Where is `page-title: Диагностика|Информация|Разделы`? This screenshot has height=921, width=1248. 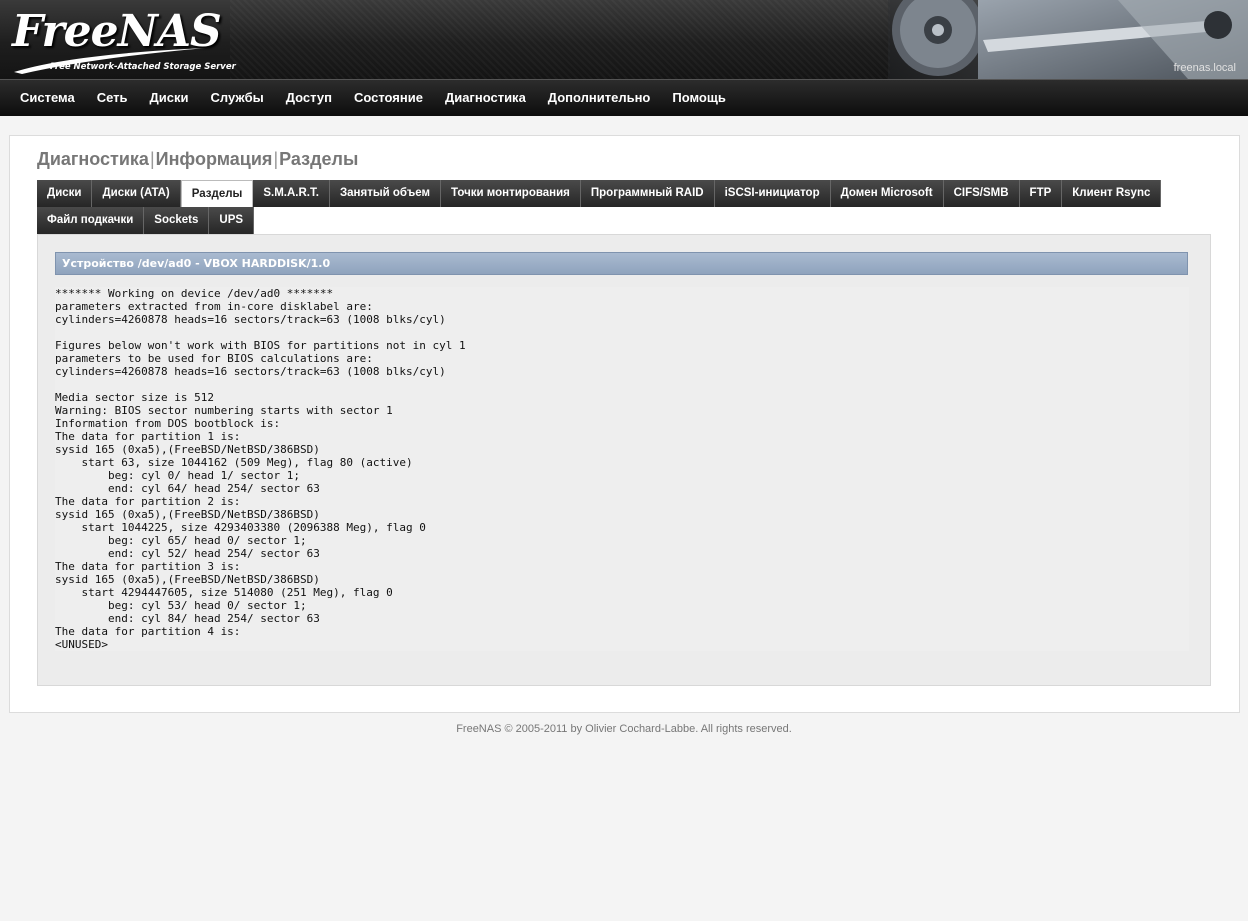
page-title: Диагностика|Информация|Разделы is located at coordinates (197, 159).